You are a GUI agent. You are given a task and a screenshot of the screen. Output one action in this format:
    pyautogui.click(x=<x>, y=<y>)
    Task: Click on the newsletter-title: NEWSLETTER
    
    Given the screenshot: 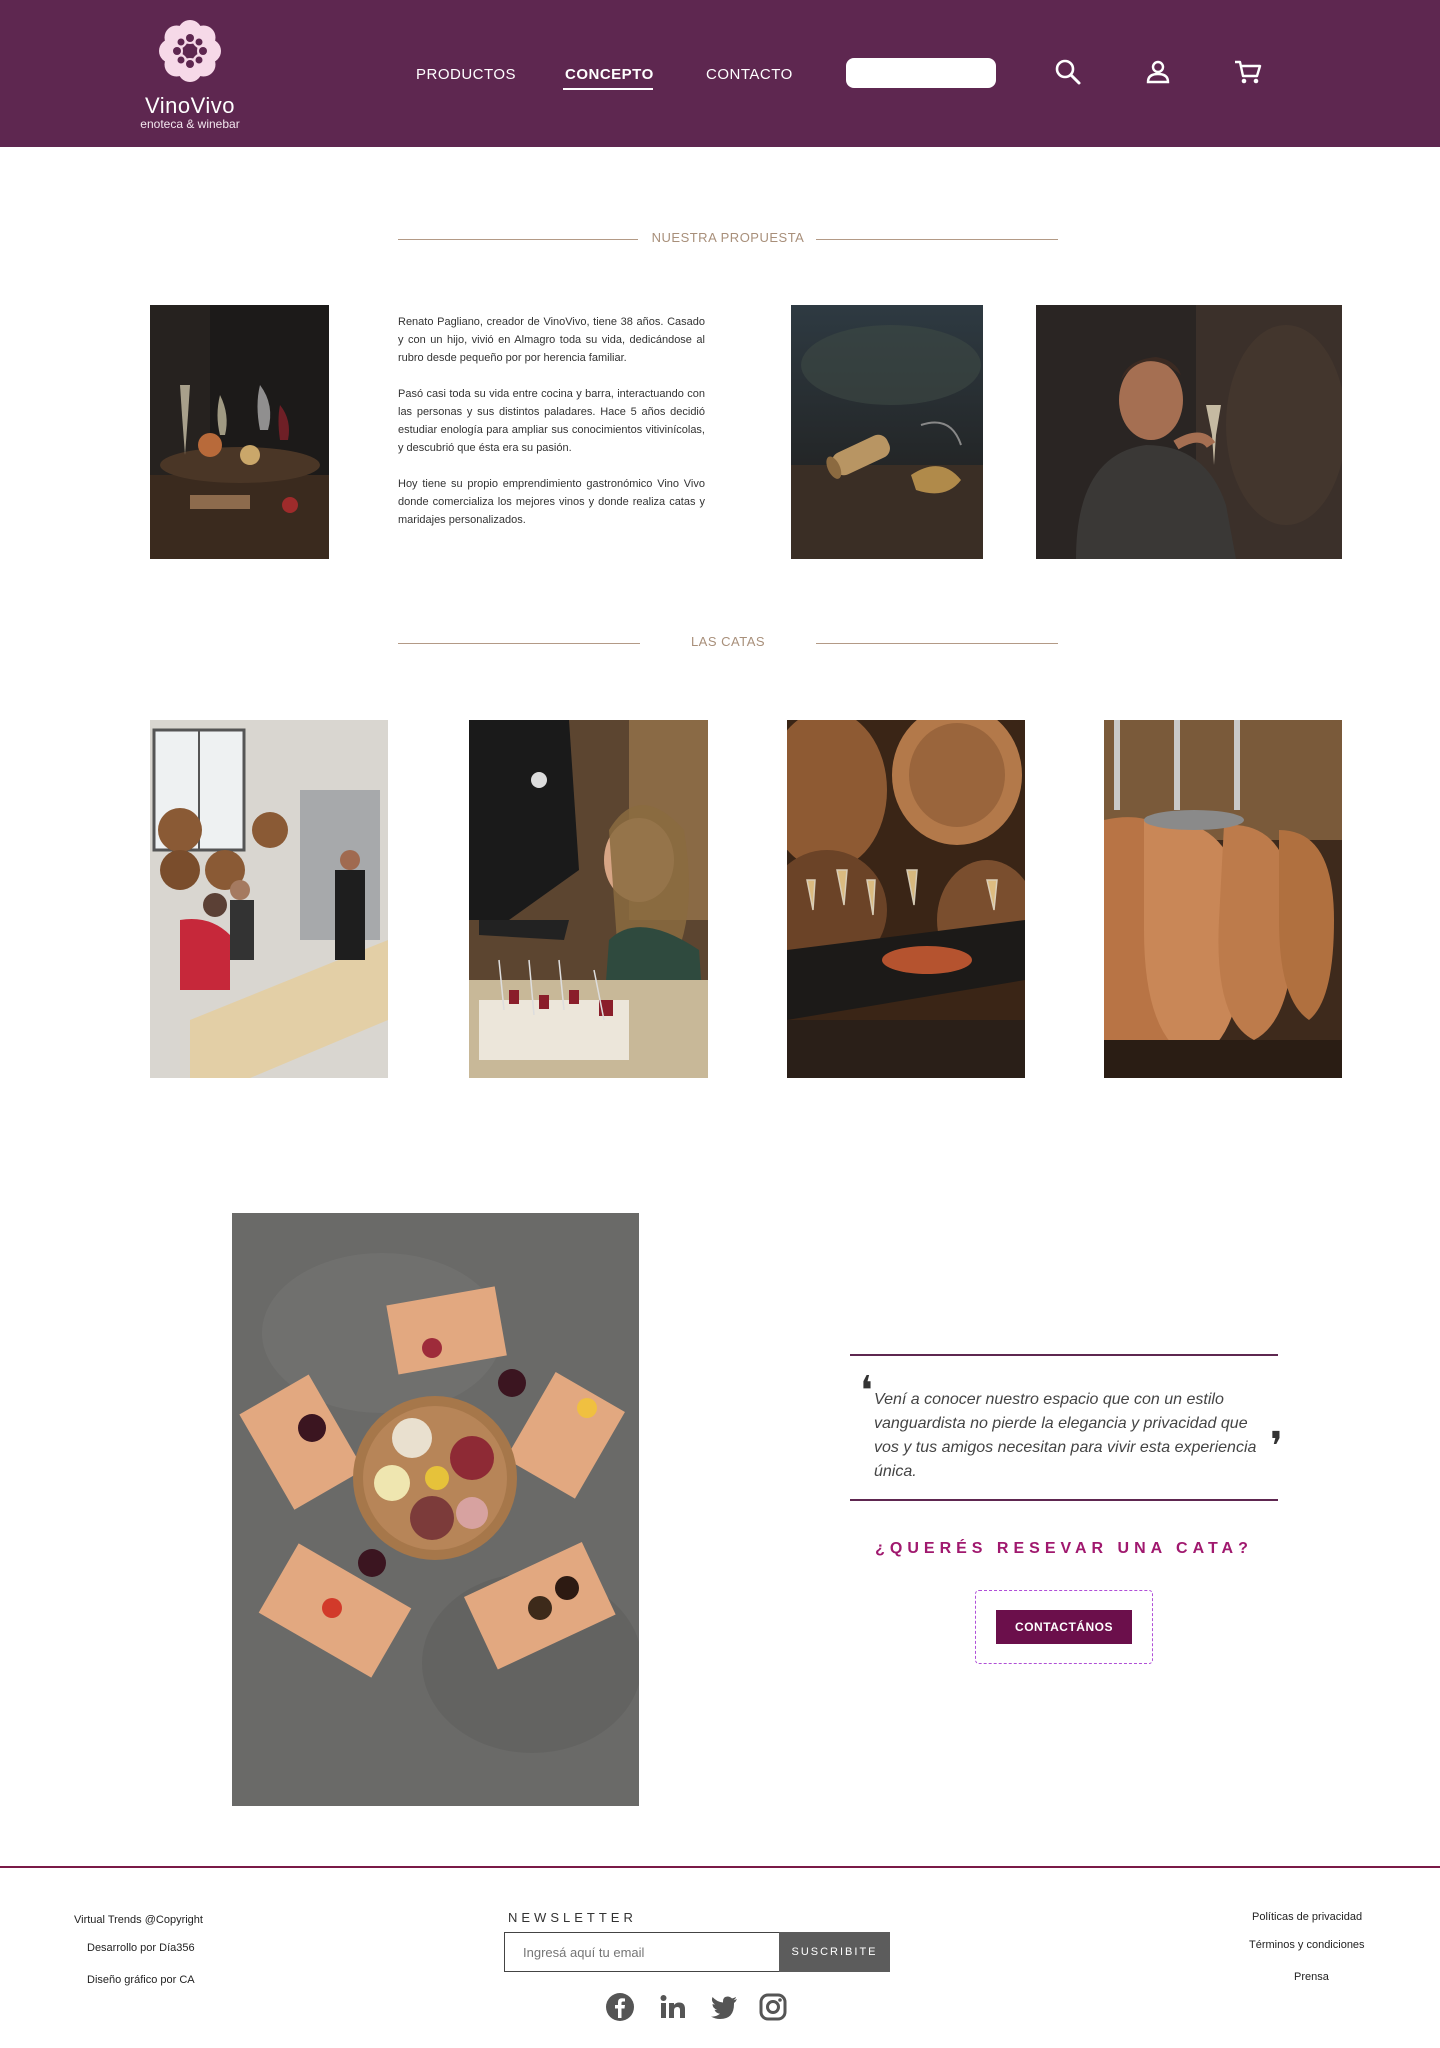 What is the action you would take?
    pyautogui.click(x=572, y=1917)
    